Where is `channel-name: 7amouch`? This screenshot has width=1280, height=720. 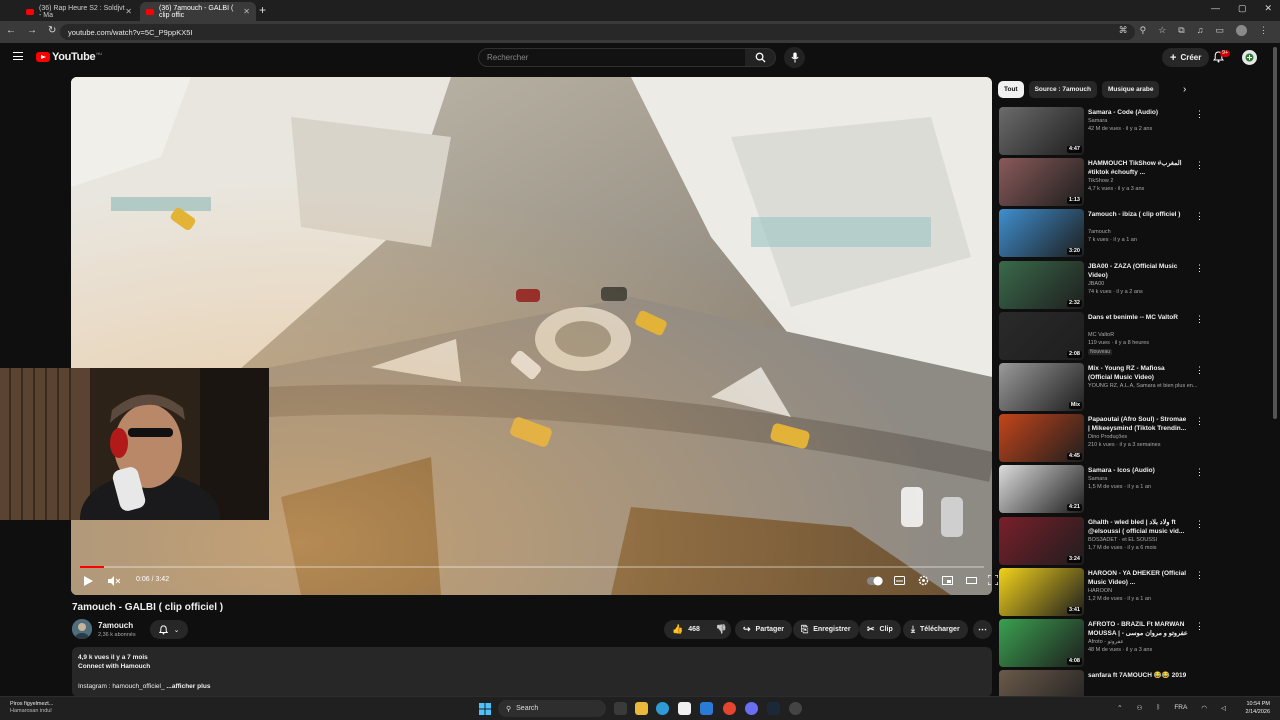 channel-name: 7amouch is located at coordinates (115, 625).